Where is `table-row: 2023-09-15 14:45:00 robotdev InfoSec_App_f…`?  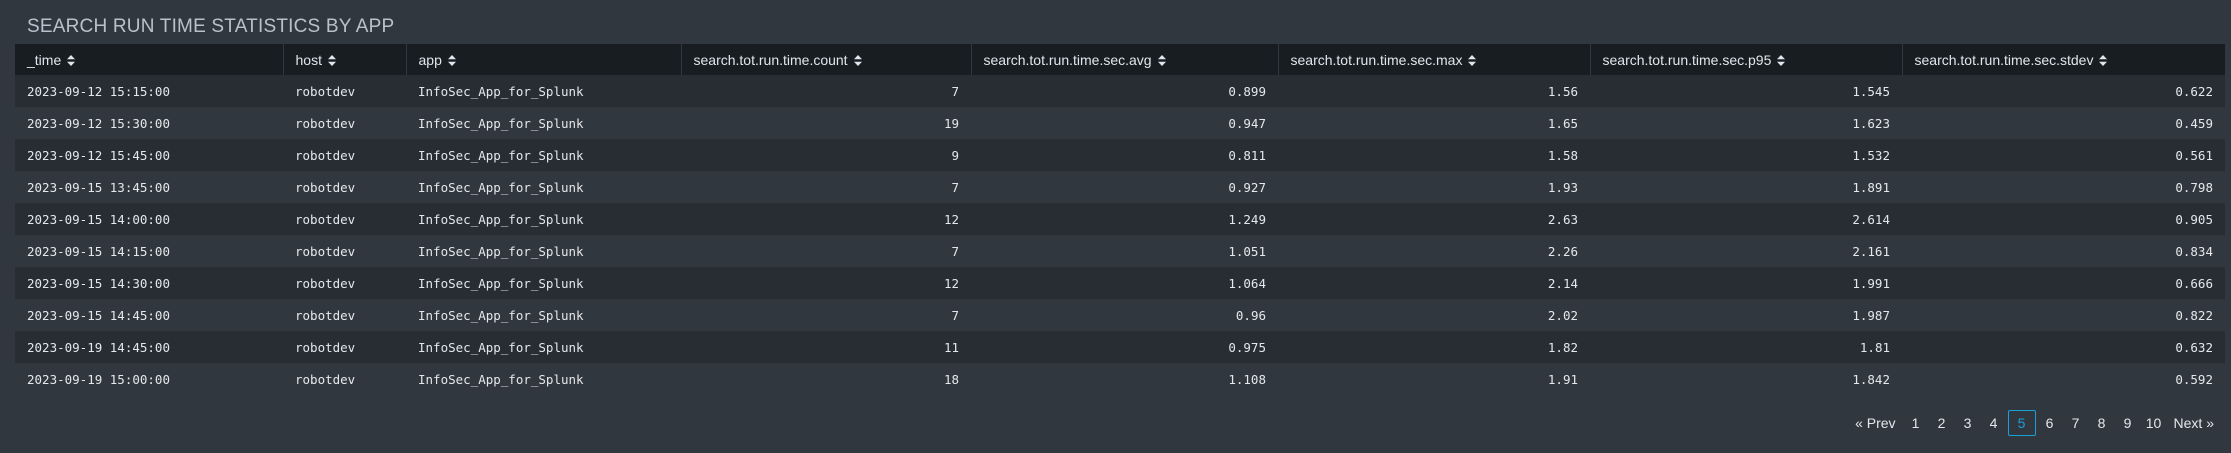 table-row: 2023-09-15 14:45:00 robotdev InfoSec_App_f… is located at coordinates (1120, 315).